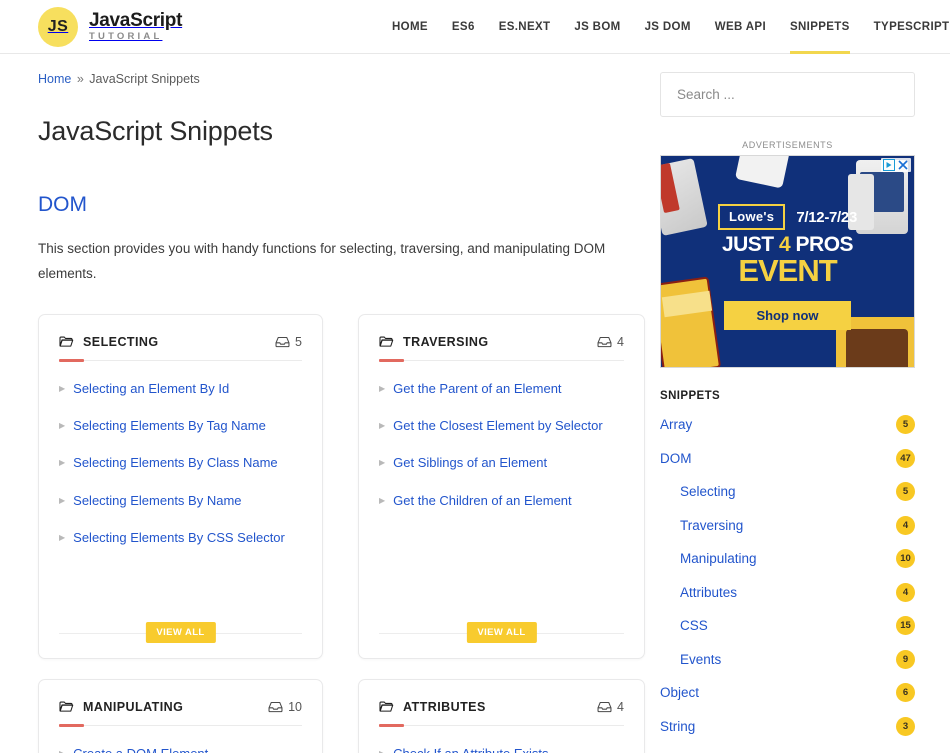  I want to click on nav-item-snippets: SNIPPETS, so click(820, 27).